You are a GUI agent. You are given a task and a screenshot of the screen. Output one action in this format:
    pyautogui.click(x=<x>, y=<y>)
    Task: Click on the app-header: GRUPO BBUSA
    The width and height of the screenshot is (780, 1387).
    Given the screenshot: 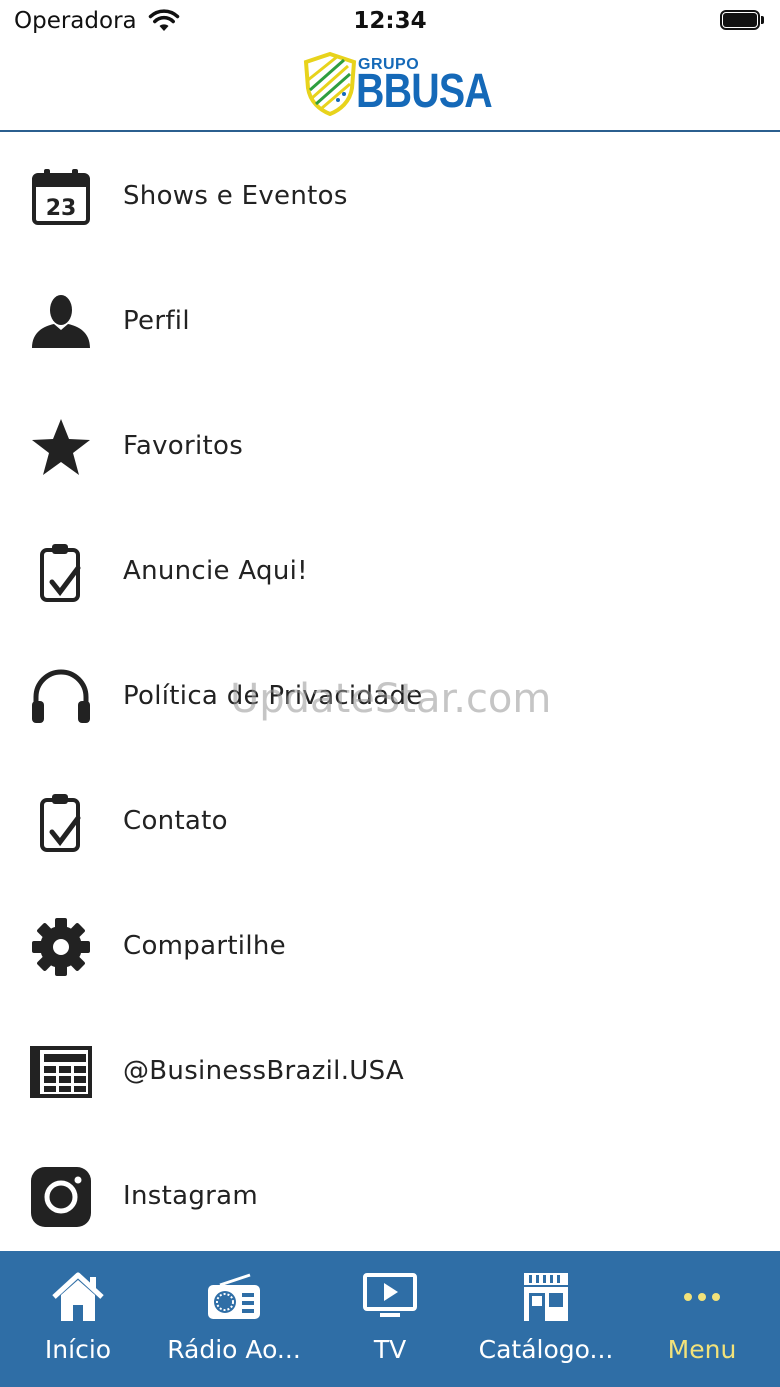 What is the action you would take?
    pyautogui.click(x=390, y=88)
    